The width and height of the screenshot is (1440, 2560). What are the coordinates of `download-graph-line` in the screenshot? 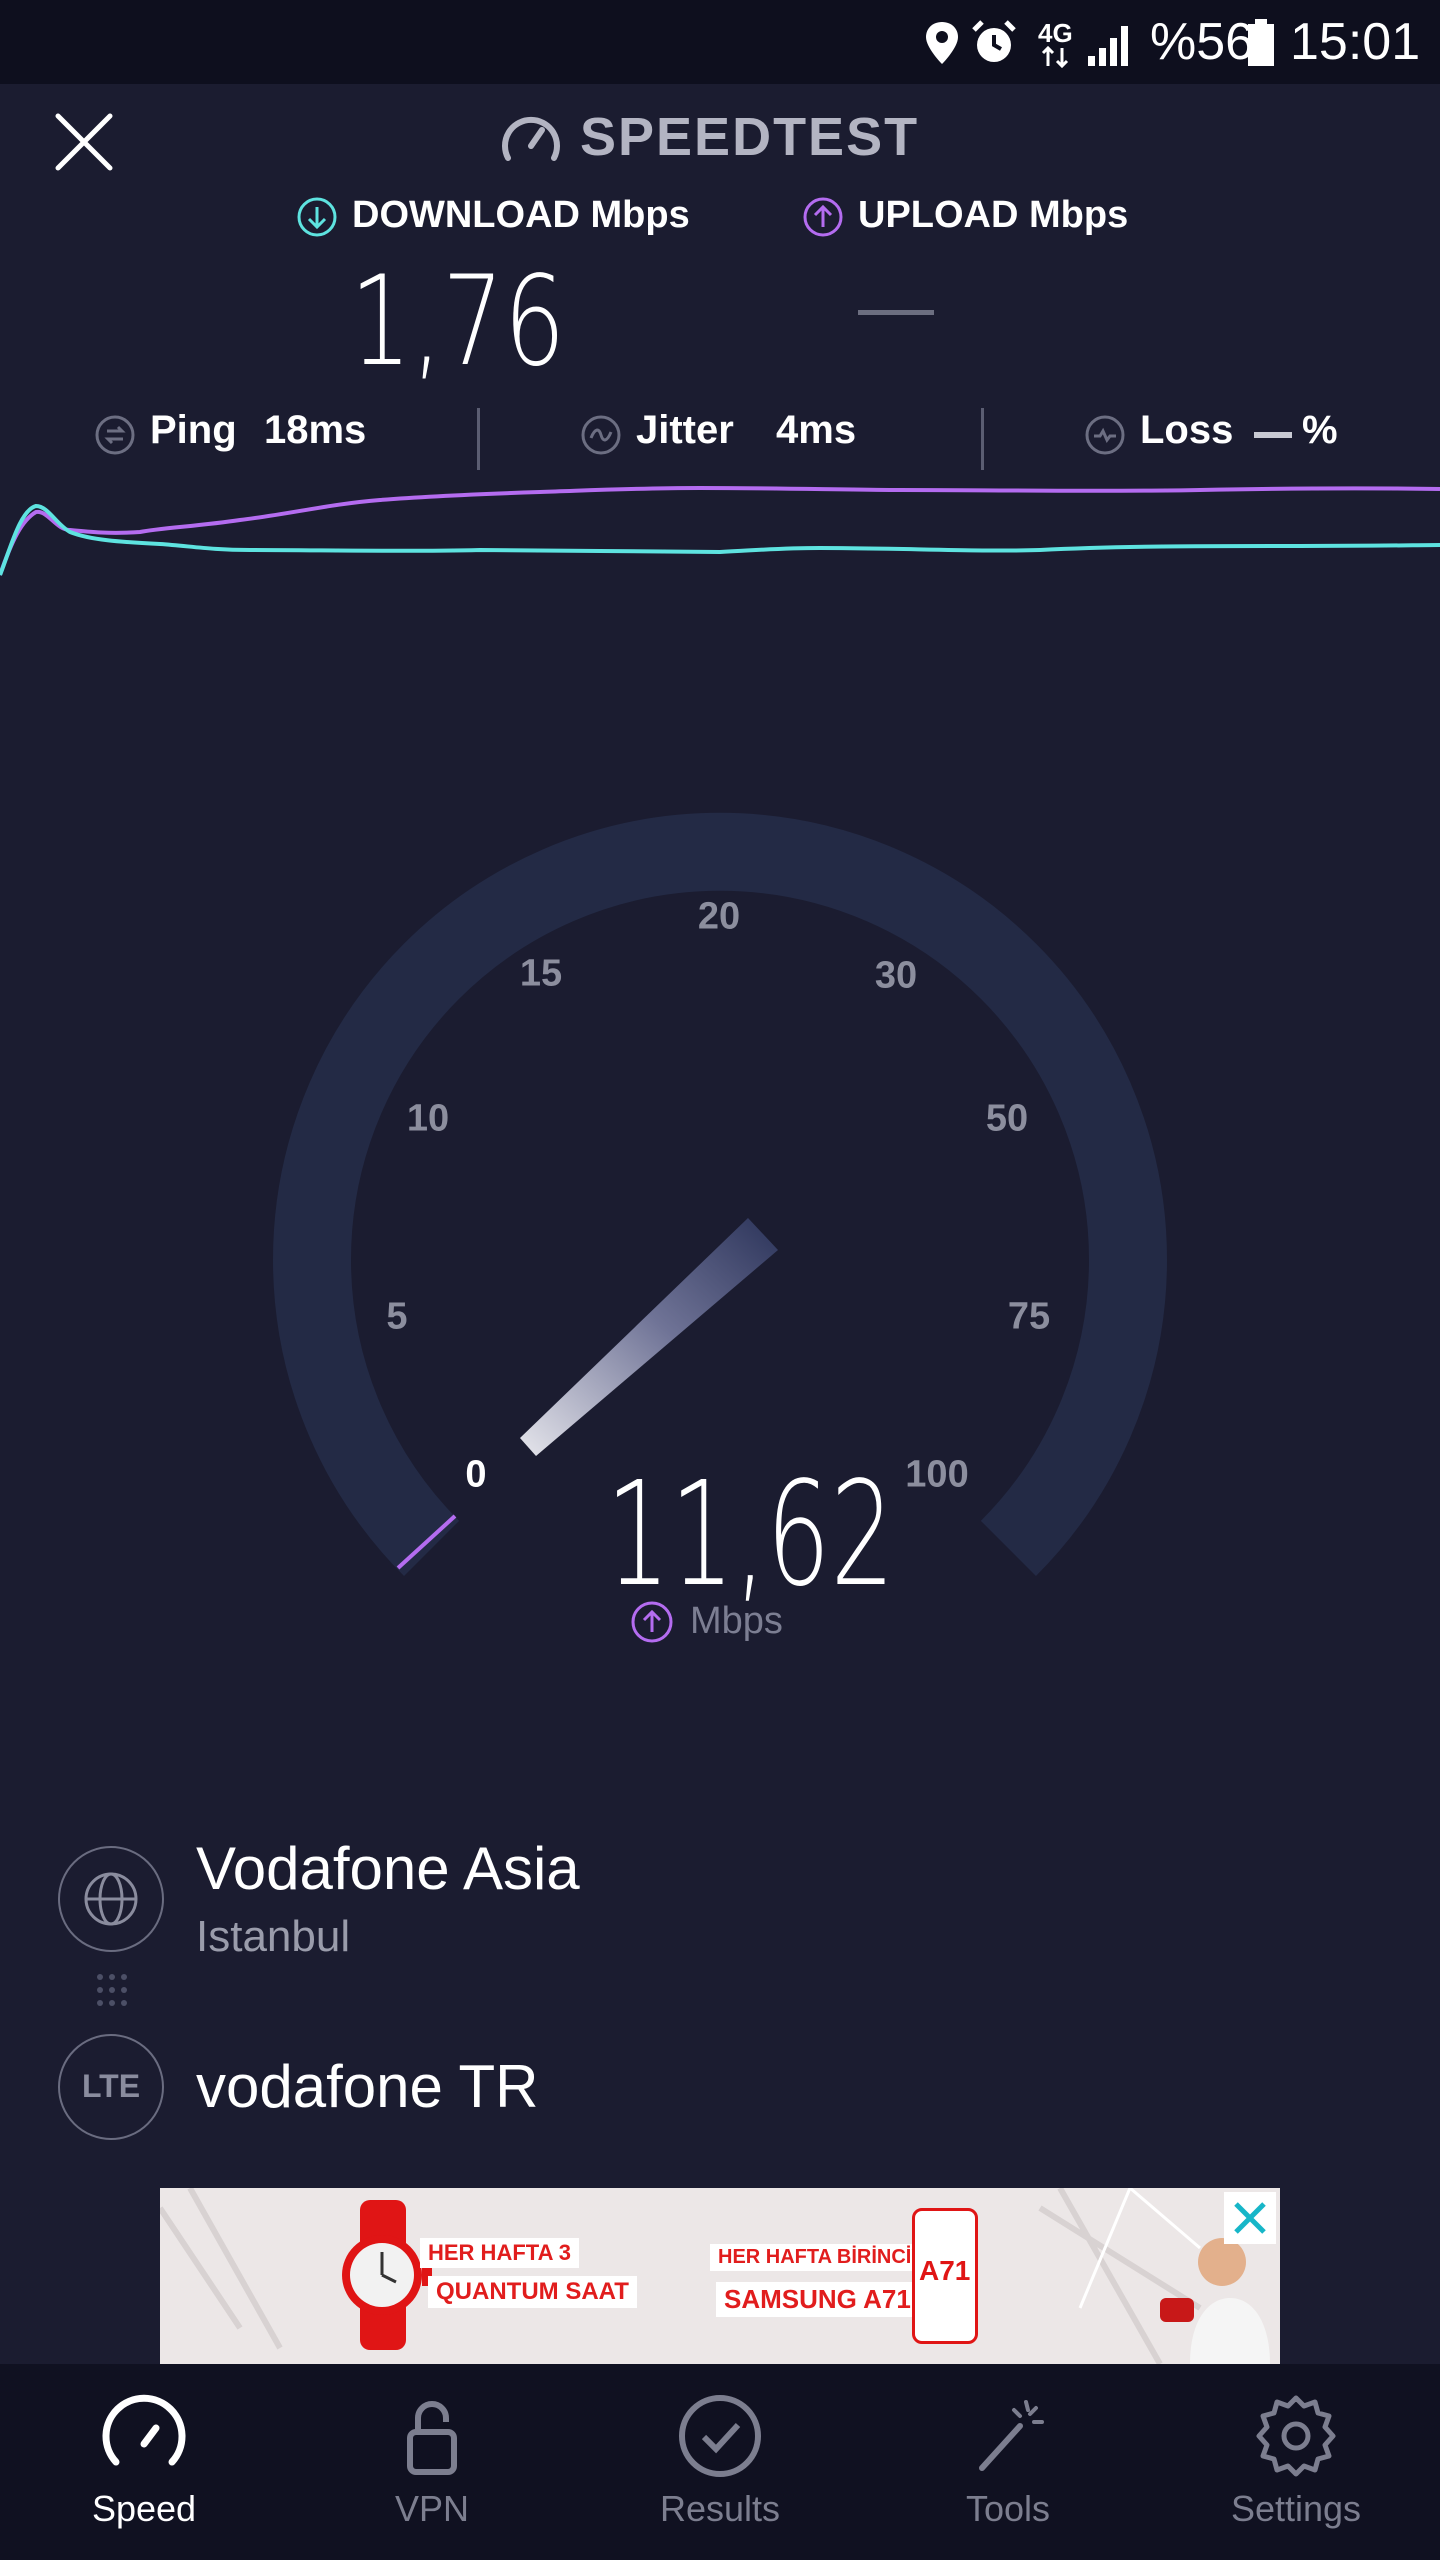 It's located at (720, 539).